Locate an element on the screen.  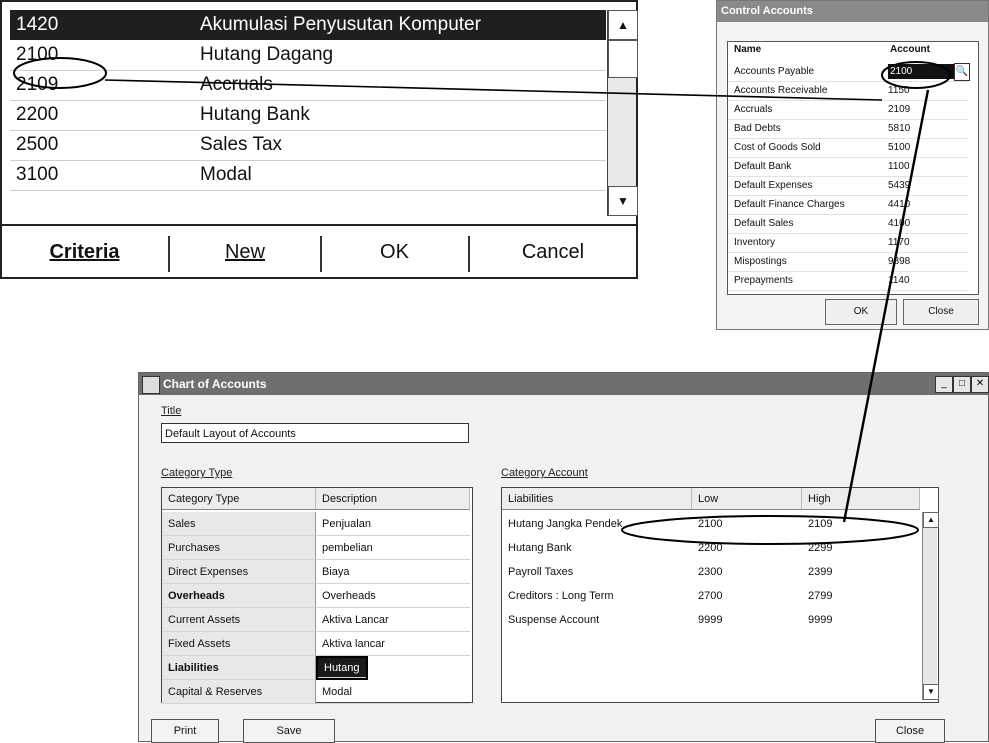
app-icon is located at coordinates (151, 385).